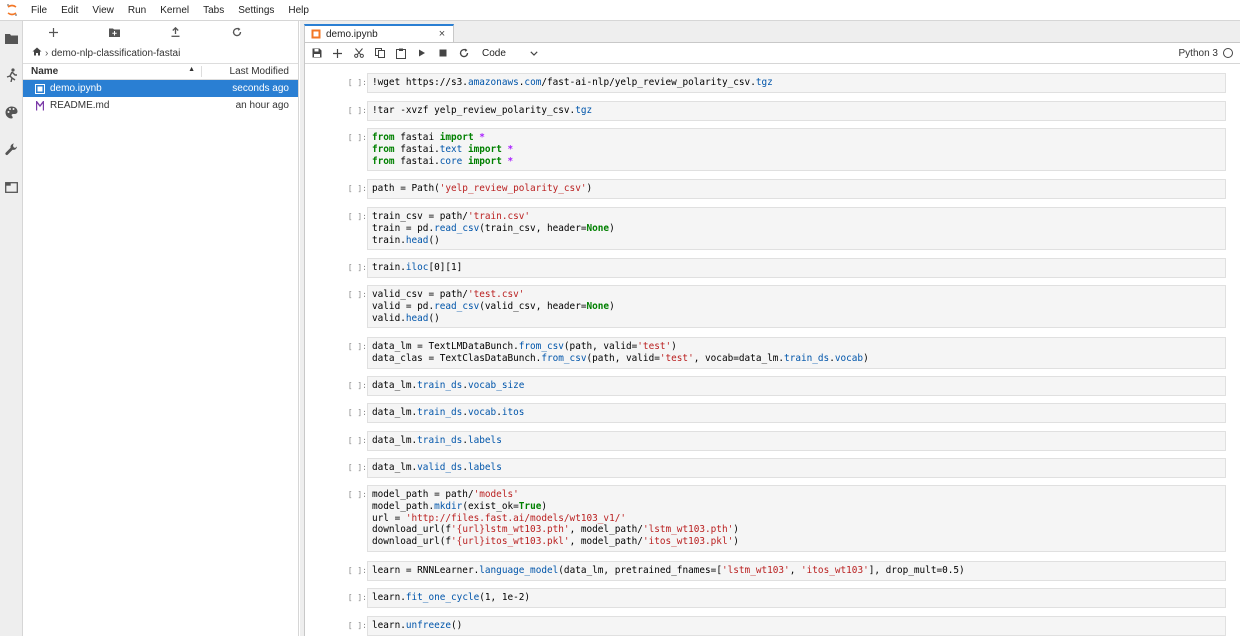  What do you see at coordinates (417, 625) in the screenshot?
I see `code-line: learn.unfreeze()` at bounding box center [417, 625].